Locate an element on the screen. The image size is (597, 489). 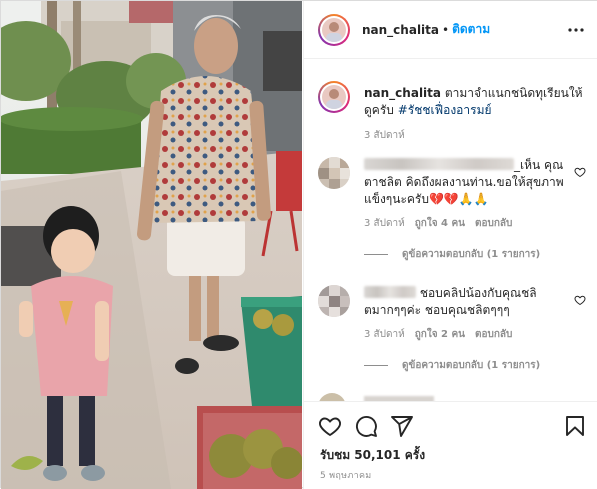
comment-username-visible: _เห็น is located at coordinates (527, 165).